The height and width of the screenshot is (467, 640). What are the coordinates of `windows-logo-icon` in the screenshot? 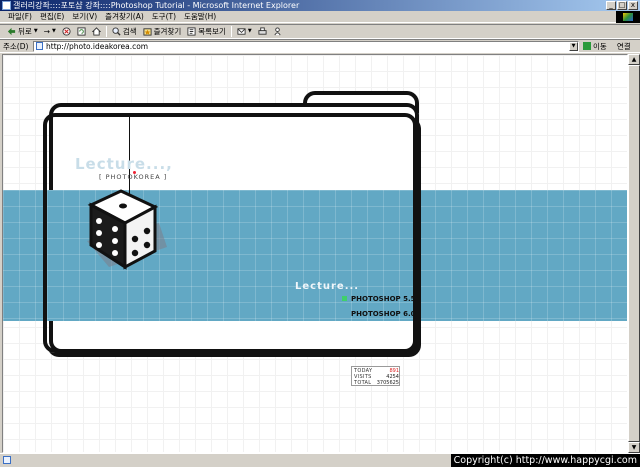 It's located at (628, 17).